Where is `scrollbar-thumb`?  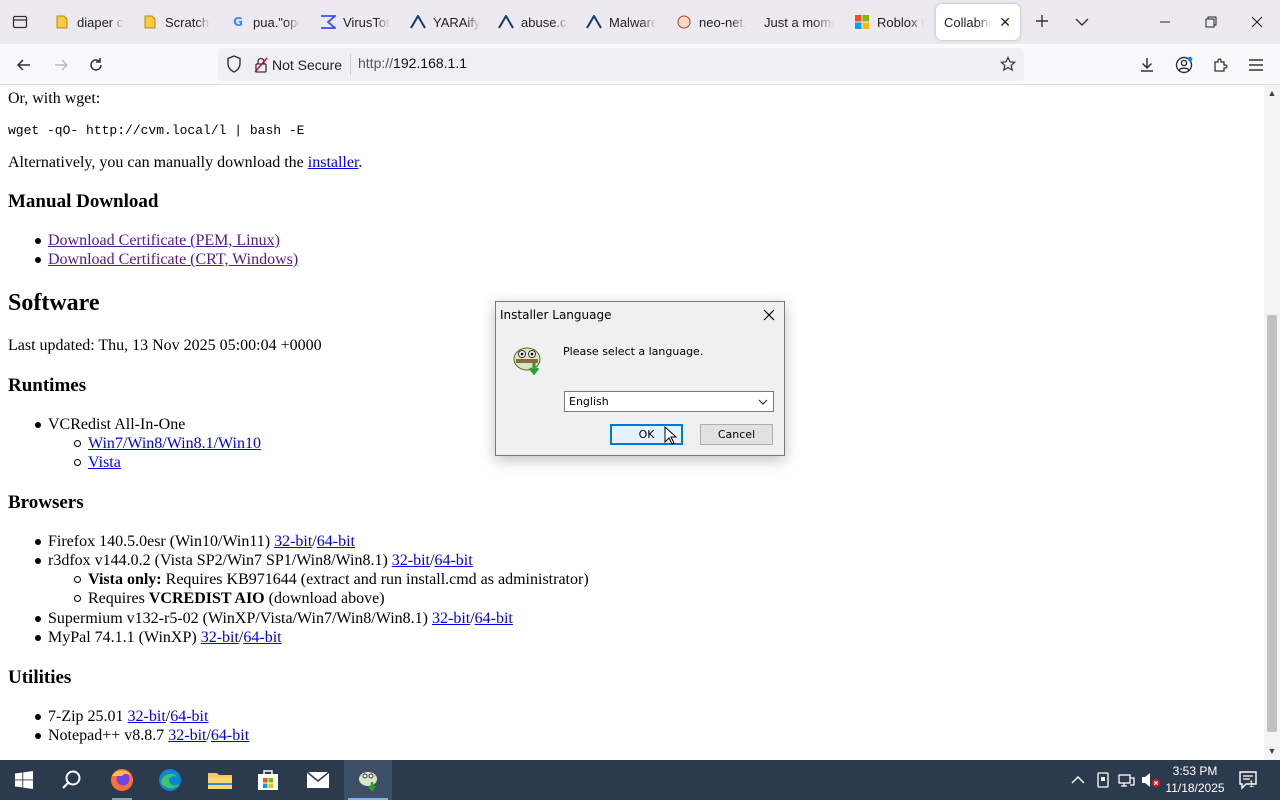 scrollbar-thumb is located at coordinates (1272, 523).